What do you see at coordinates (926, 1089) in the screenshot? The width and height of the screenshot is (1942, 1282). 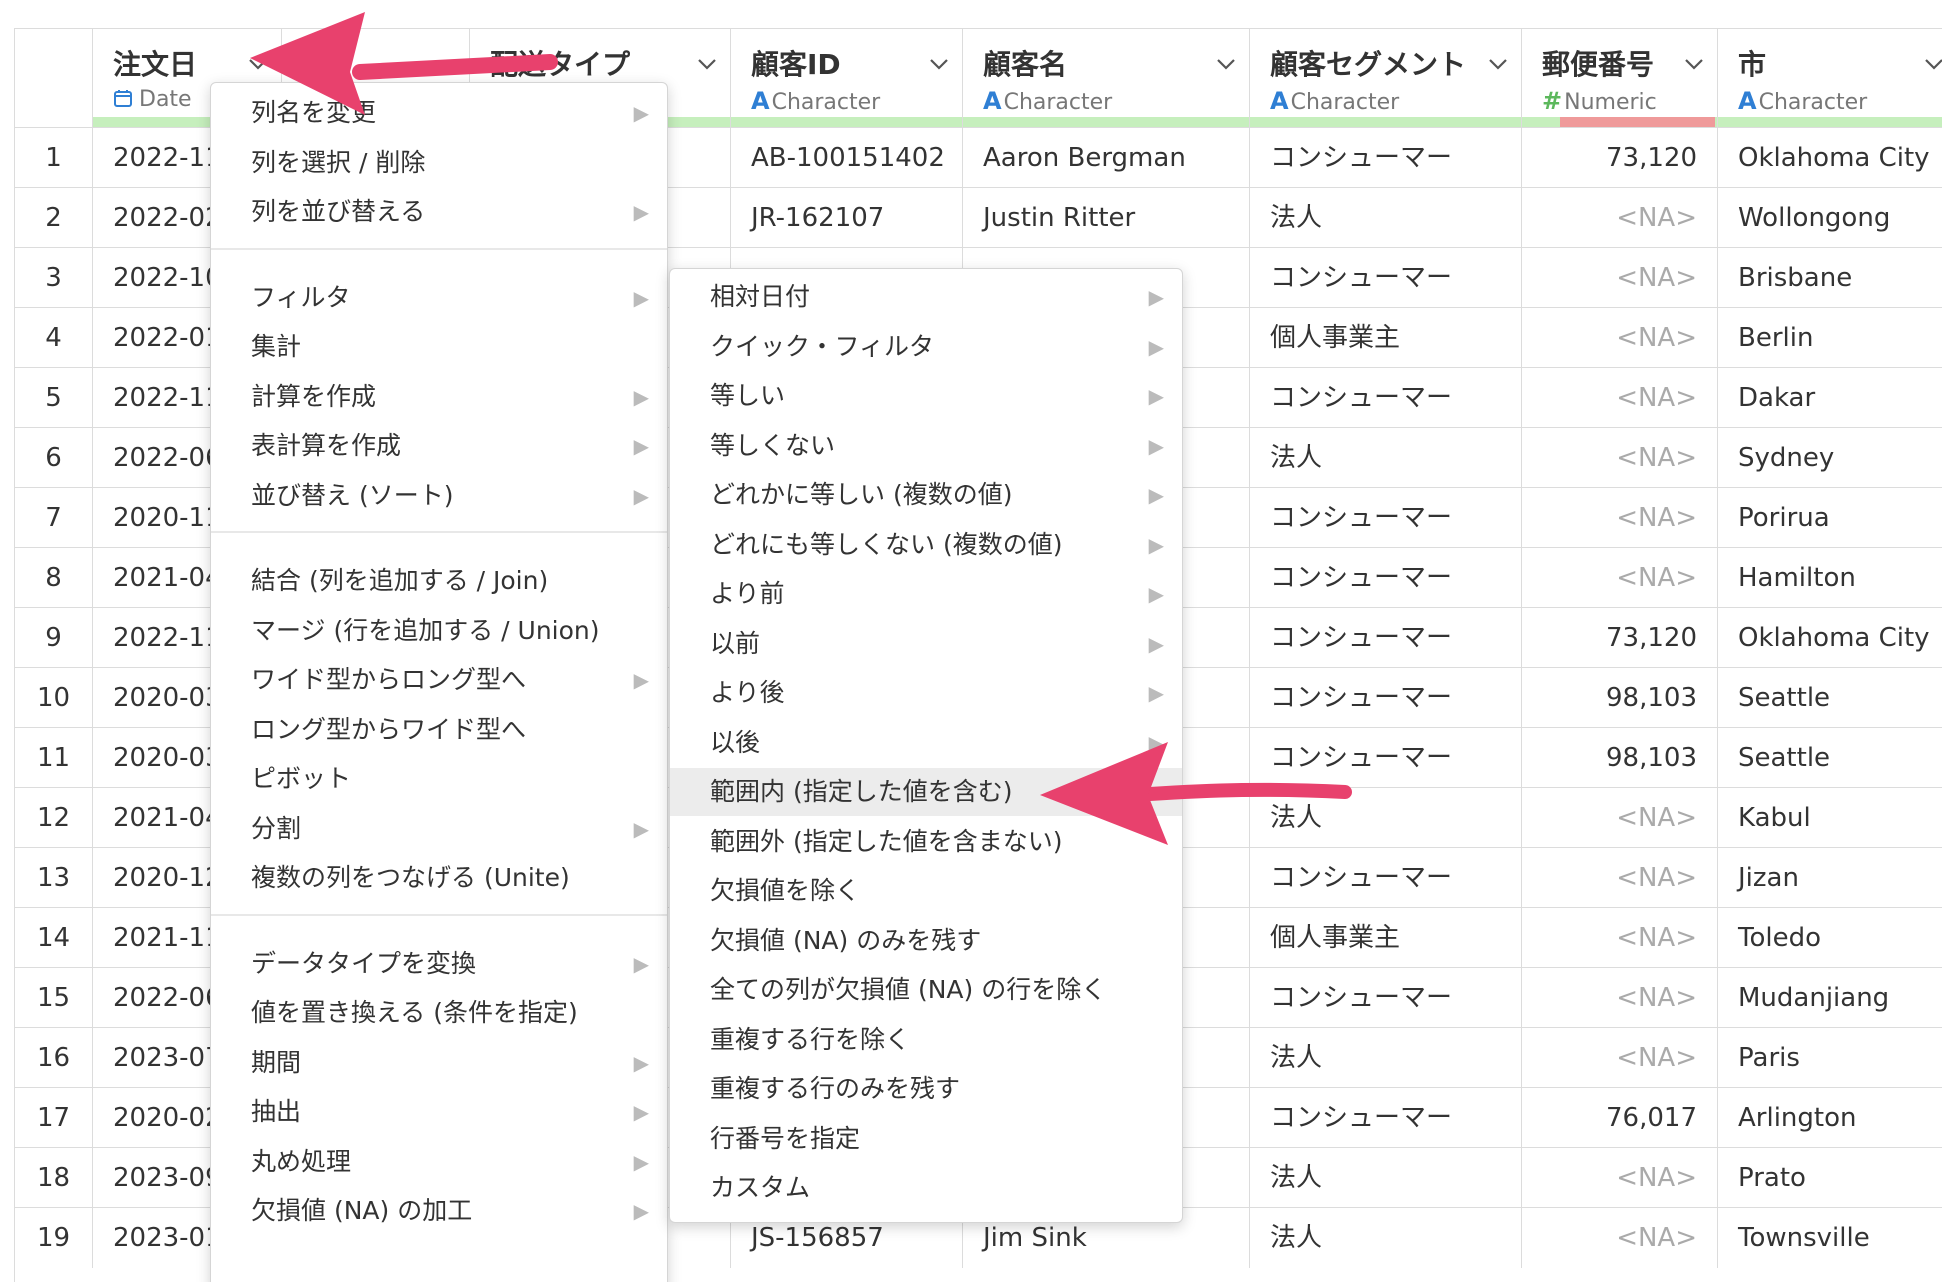 I see `filter-menu-item: 重複する行のみを残す` at bounding box center [926, 1089].